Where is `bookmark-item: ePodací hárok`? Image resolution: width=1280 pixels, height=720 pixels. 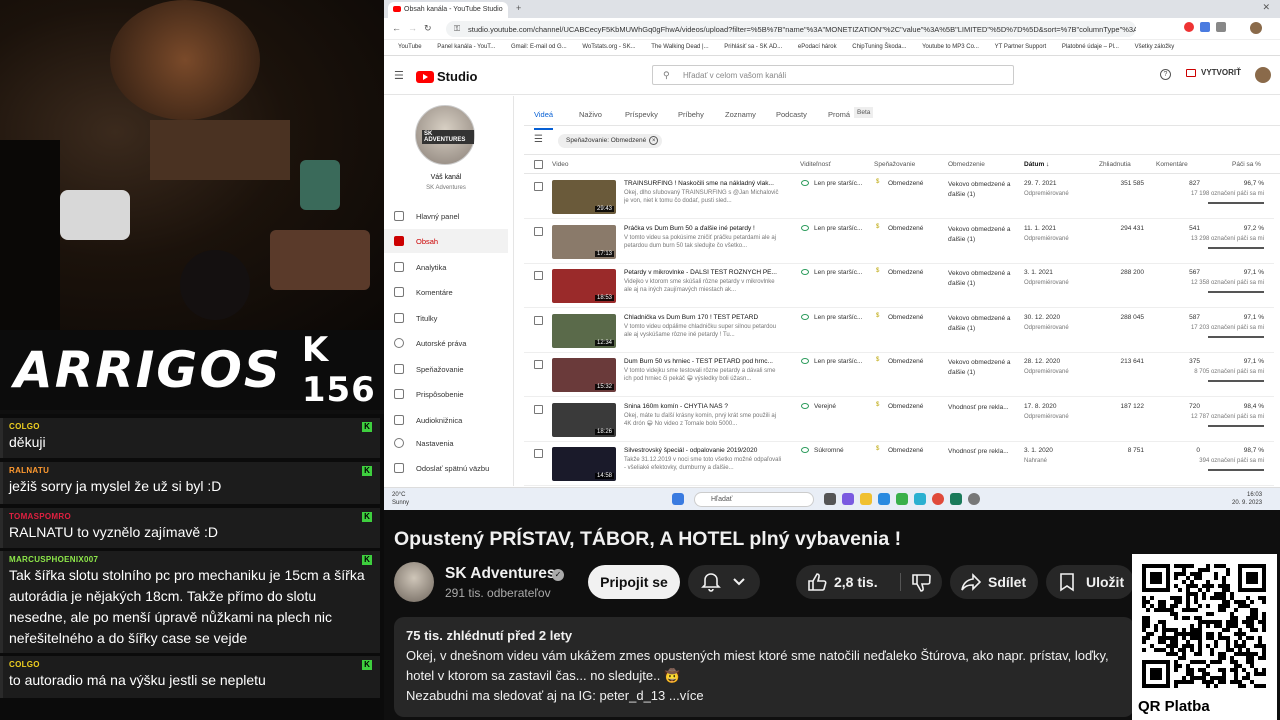
bookmark-item: ePodací hárok is located at coordinates (817, 47).